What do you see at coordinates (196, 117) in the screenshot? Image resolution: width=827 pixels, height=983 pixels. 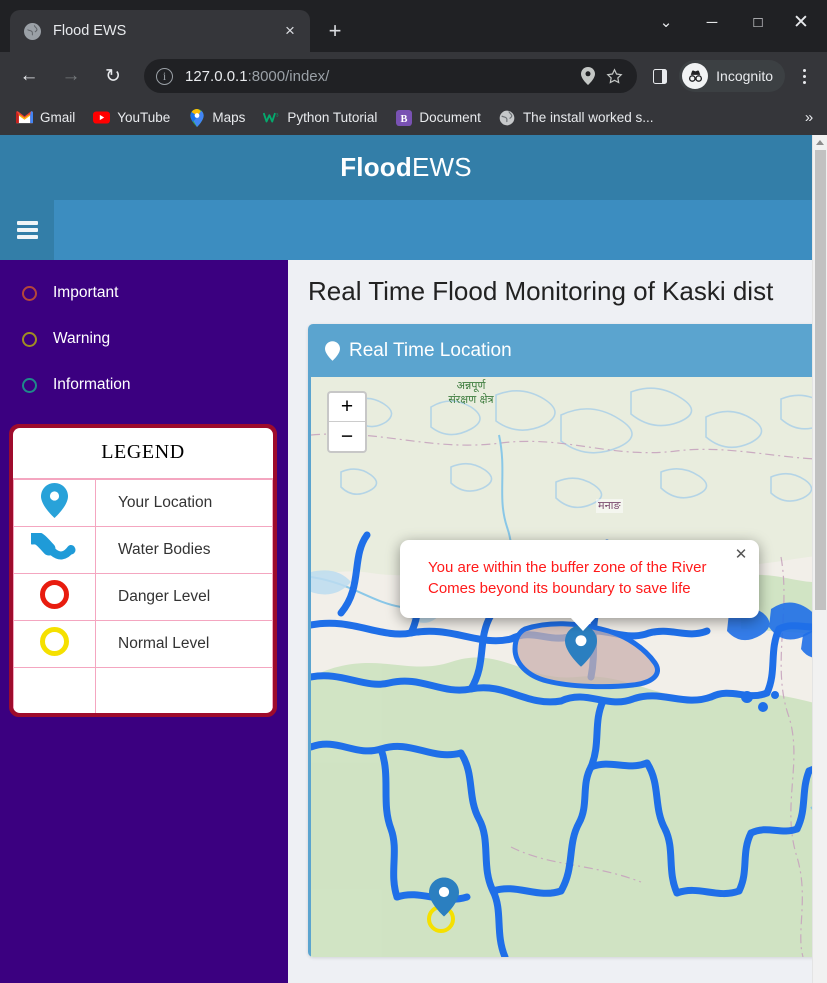 I see `google-maps-icon` at bounding box center [196, 117].